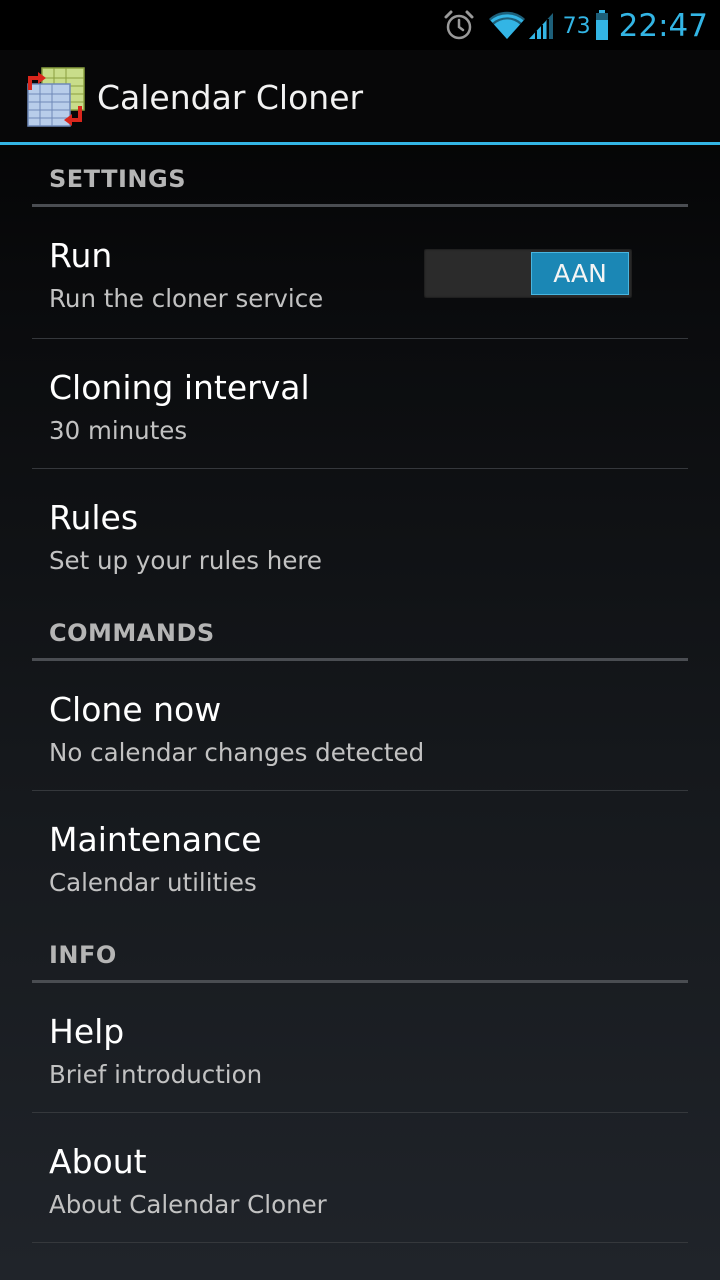 This screenshot has width=720, height=1280. Describe the element at coordinates (81, 255) in the screenshot. I see `pref-title: Run` at that location.